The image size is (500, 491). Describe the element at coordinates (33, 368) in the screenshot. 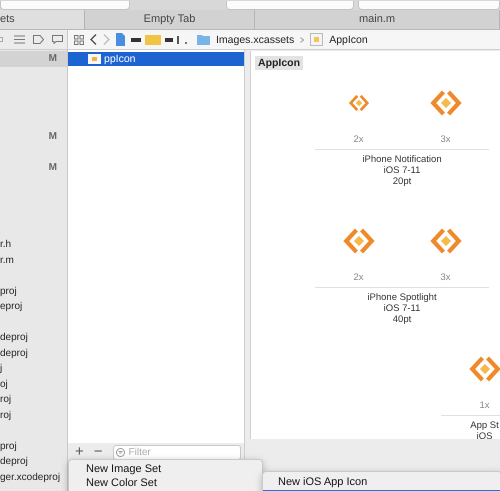

I see `file-row: j` at that location.